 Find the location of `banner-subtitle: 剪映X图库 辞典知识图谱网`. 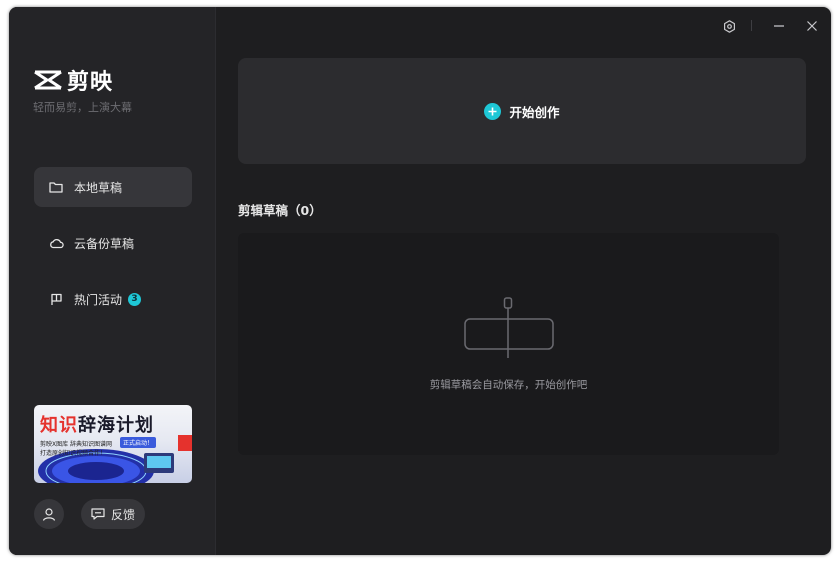

banner-subtitle: 剪映X图库 辞典知识图谱网 is located at coordinates (76, 444).